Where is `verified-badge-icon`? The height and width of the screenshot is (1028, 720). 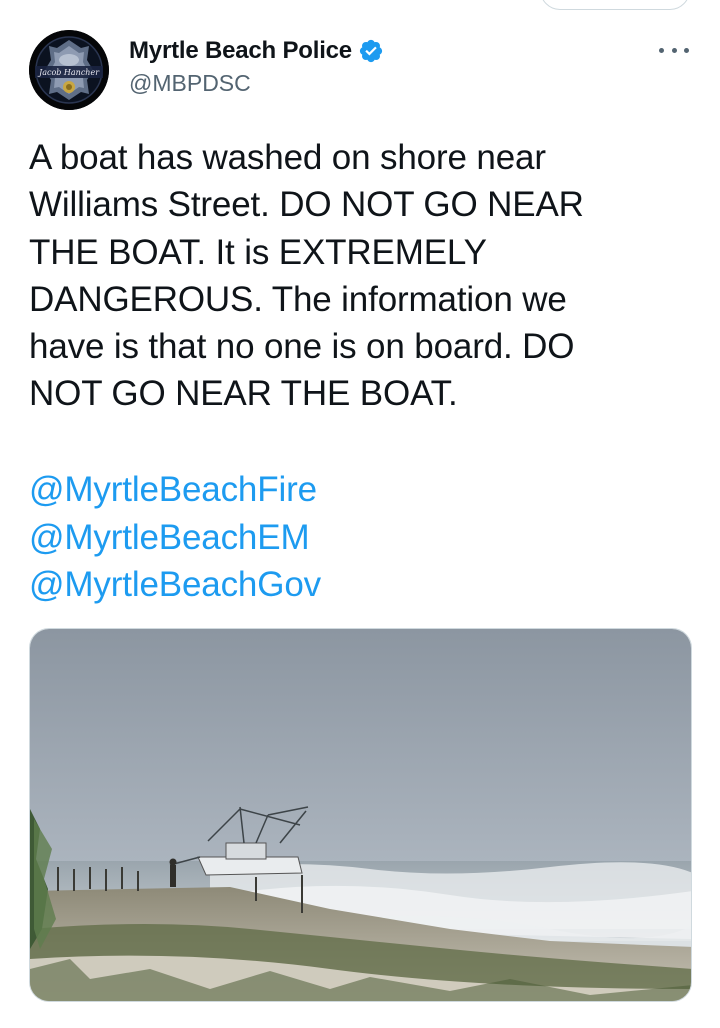 verified-badge-icon is located at coordinates (371, 51).